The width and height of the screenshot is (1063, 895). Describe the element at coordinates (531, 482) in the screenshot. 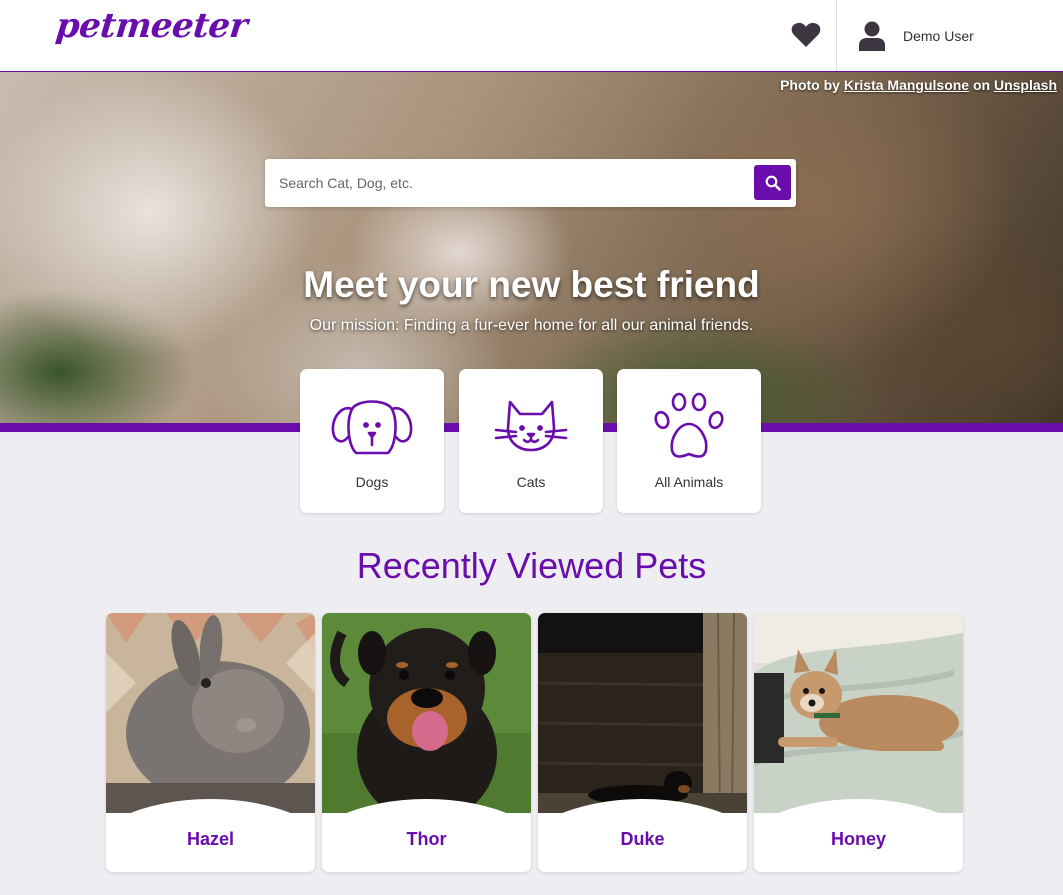

I see `category-label: Cats` at that location.